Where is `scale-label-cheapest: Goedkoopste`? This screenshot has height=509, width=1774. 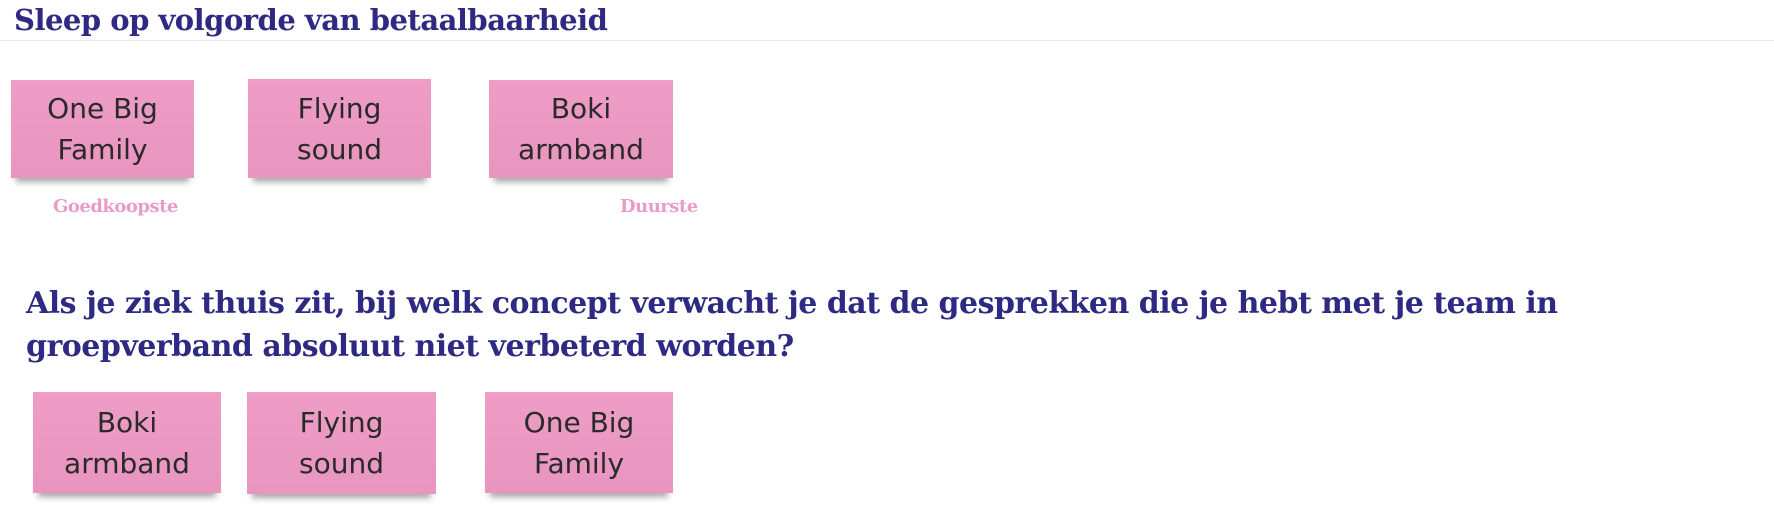 scale-label-cheapest: Goedkoopste is located at coordinates (115, 206).